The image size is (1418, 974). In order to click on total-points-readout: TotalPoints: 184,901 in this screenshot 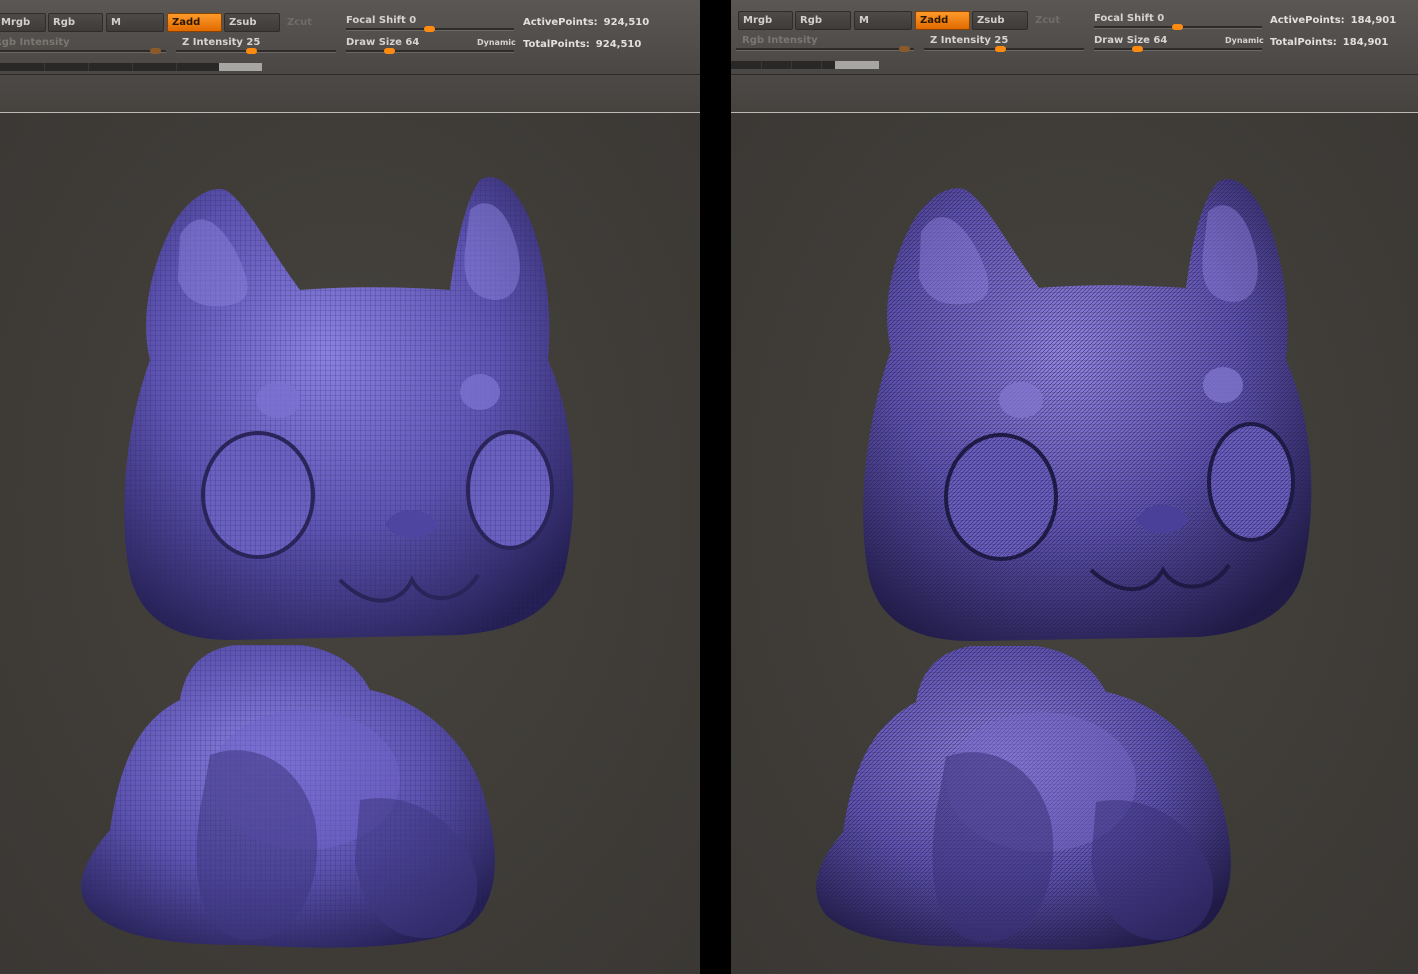, I will do `click(1329, 42)`.